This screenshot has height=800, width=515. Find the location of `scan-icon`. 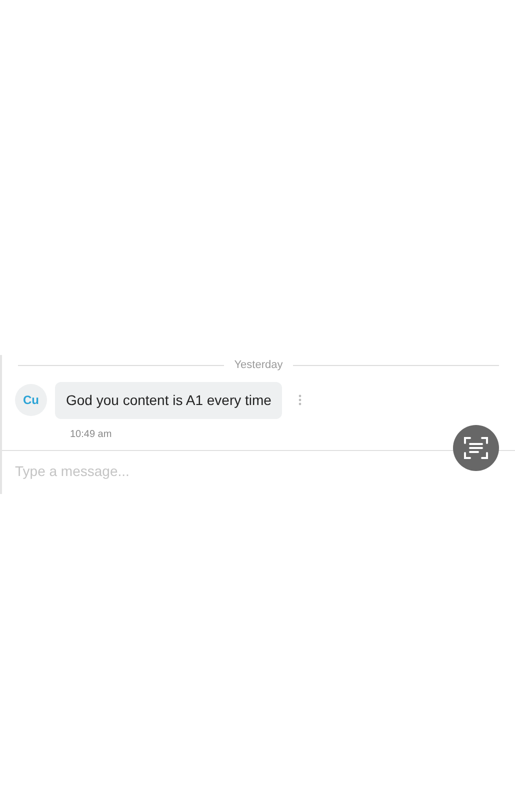

scan-icon is located at coordinates (476, 448).